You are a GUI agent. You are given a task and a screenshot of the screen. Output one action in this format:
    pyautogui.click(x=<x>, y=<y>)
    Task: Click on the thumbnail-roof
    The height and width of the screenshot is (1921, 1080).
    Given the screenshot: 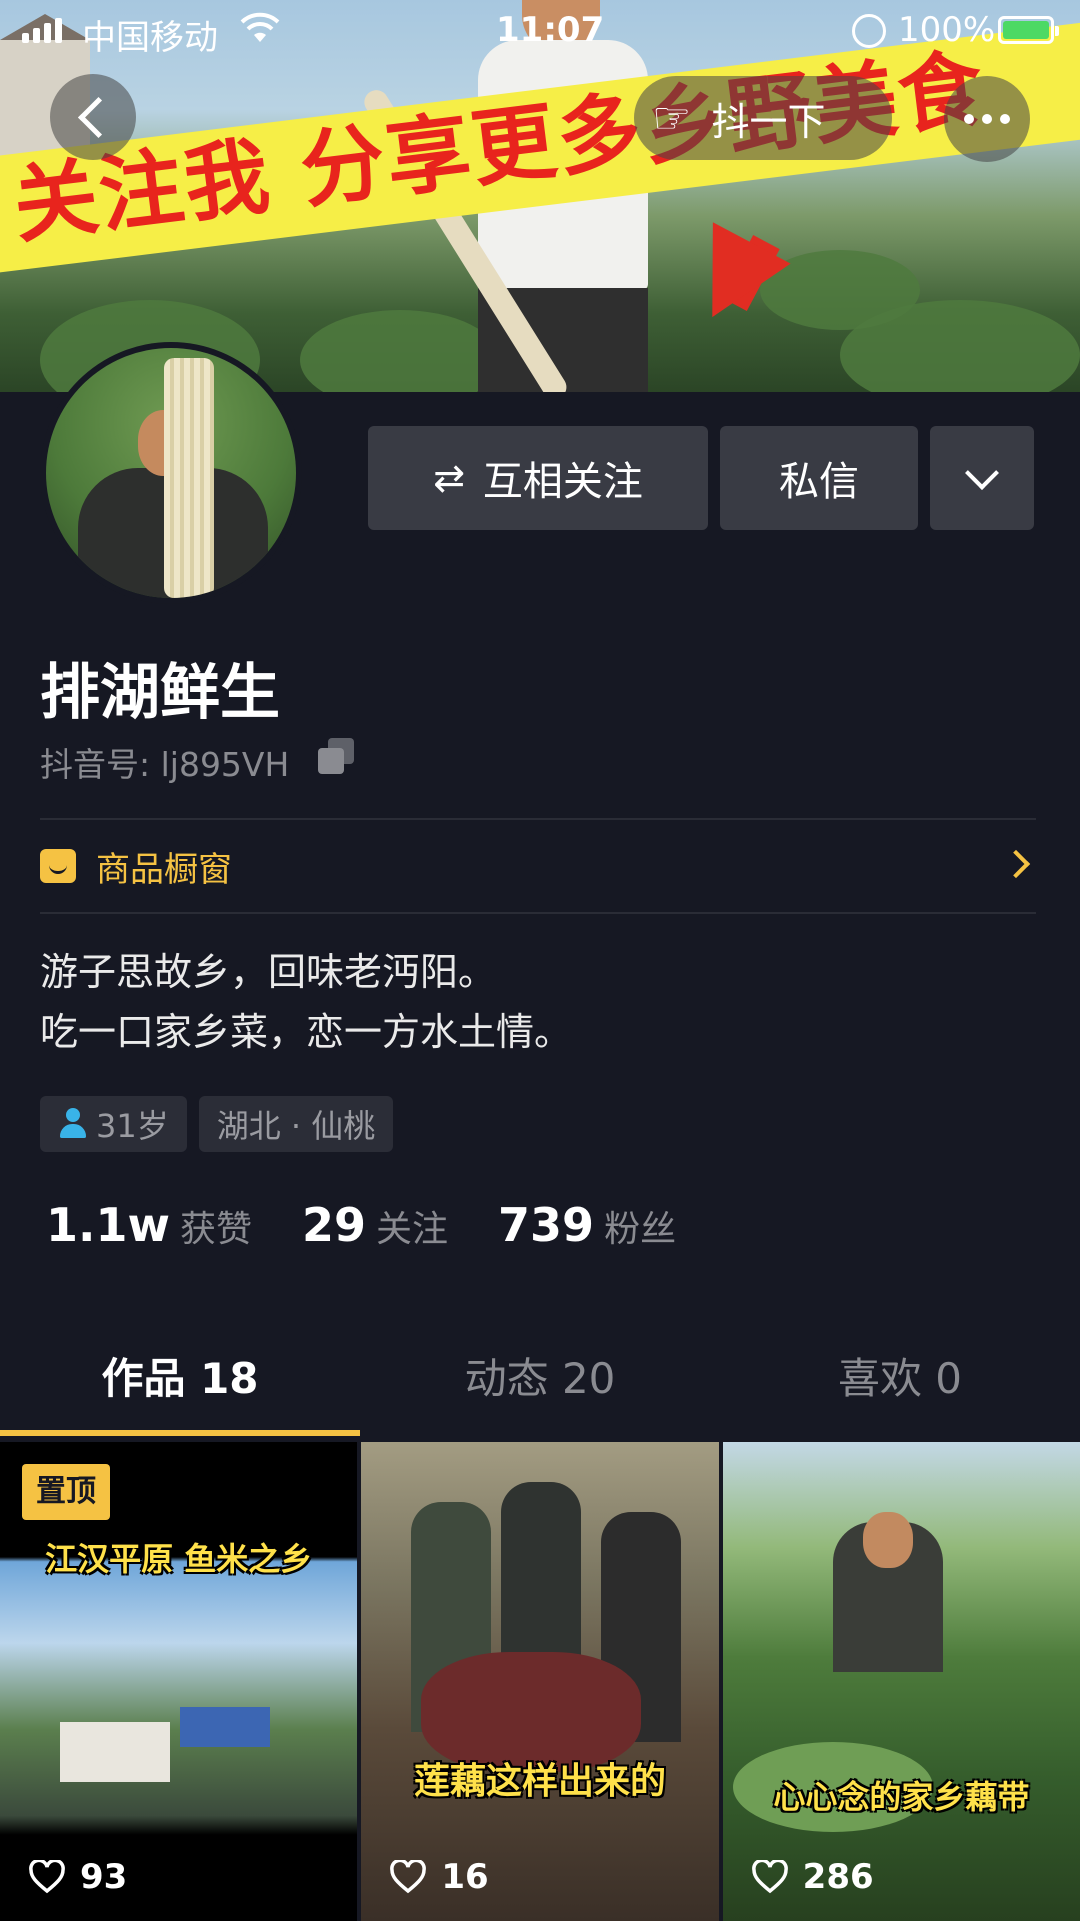 What is the action you would take?
    pyautogui.click(x=225, y=1727)
    